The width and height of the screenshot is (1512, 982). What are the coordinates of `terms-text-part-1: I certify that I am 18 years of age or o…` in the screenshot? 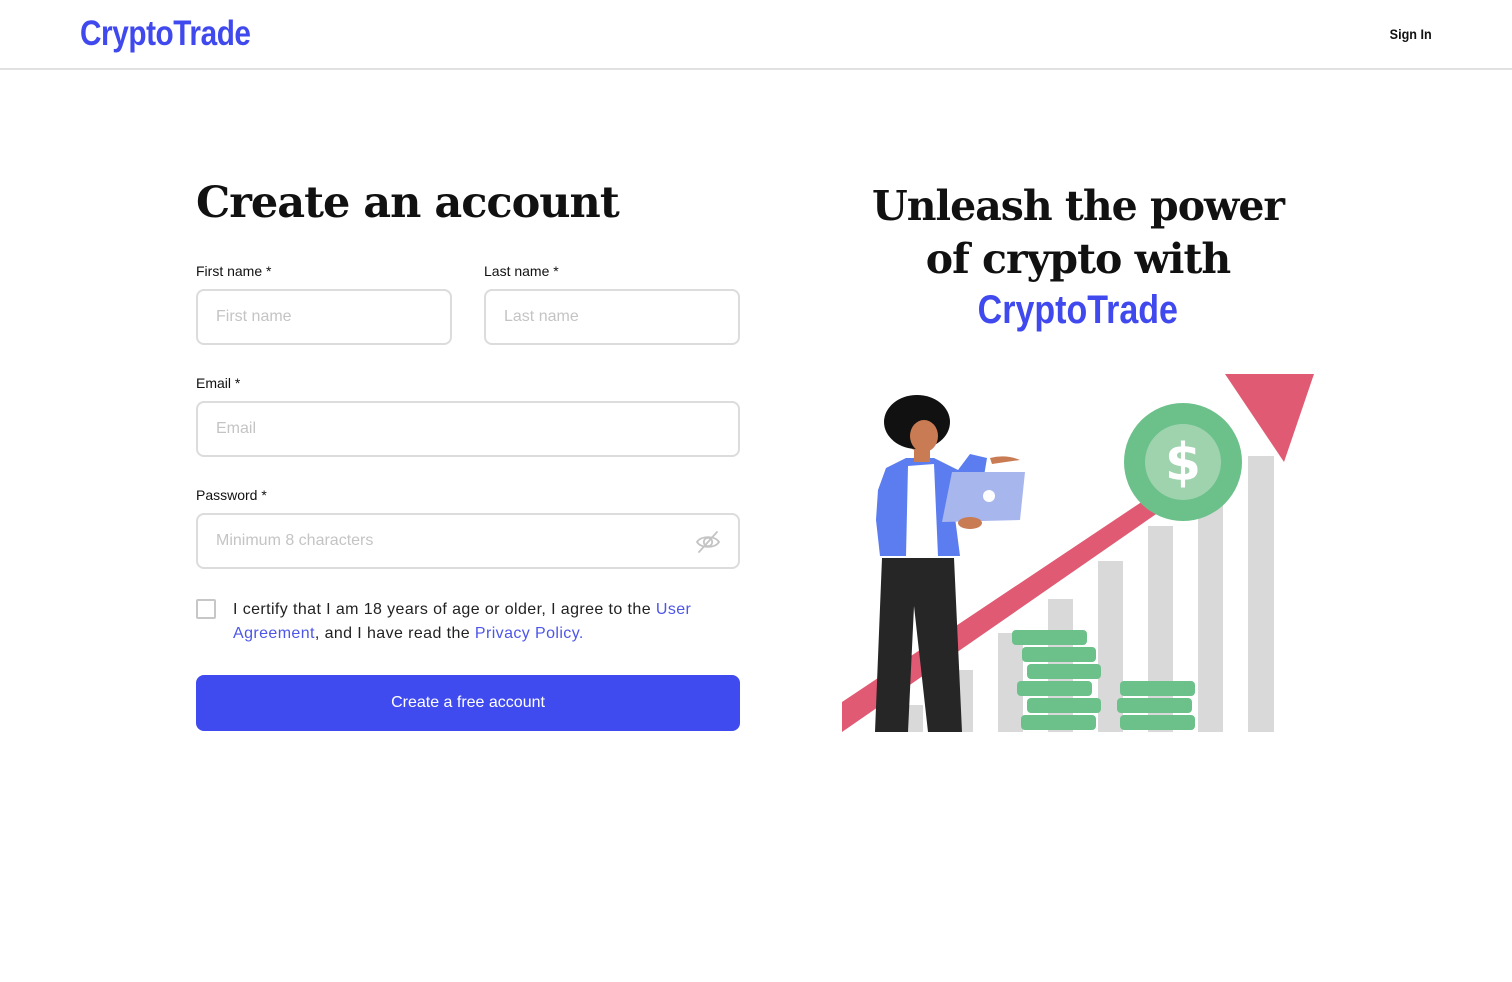 It's located at (442, 609).